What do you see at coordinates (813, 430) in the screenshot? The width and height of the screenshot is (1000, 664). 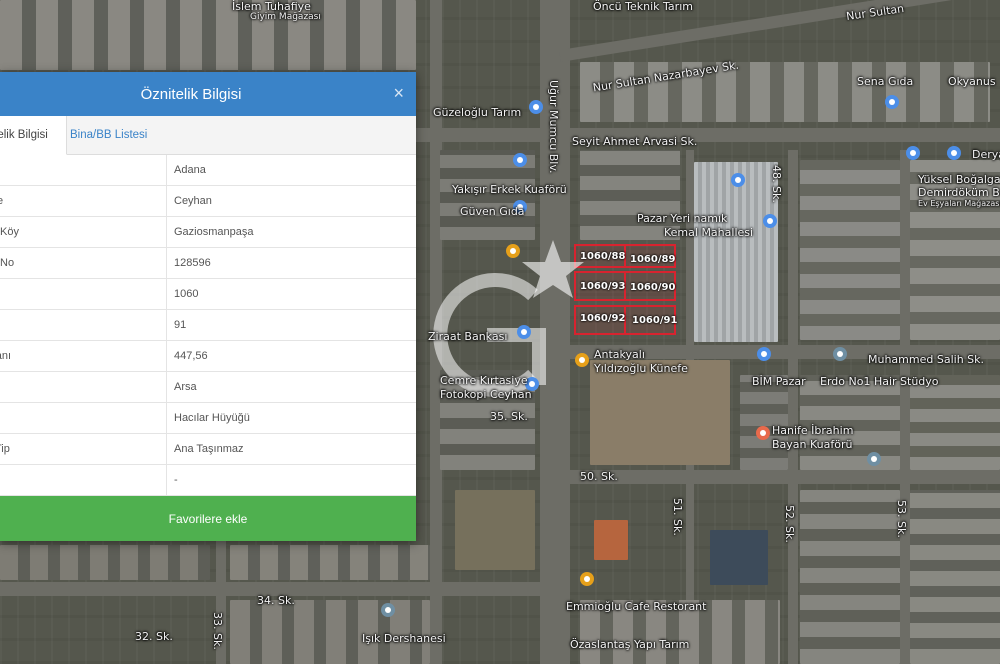 I see `map-label: Hanife İbrahim` at bounding box center [813, 430].